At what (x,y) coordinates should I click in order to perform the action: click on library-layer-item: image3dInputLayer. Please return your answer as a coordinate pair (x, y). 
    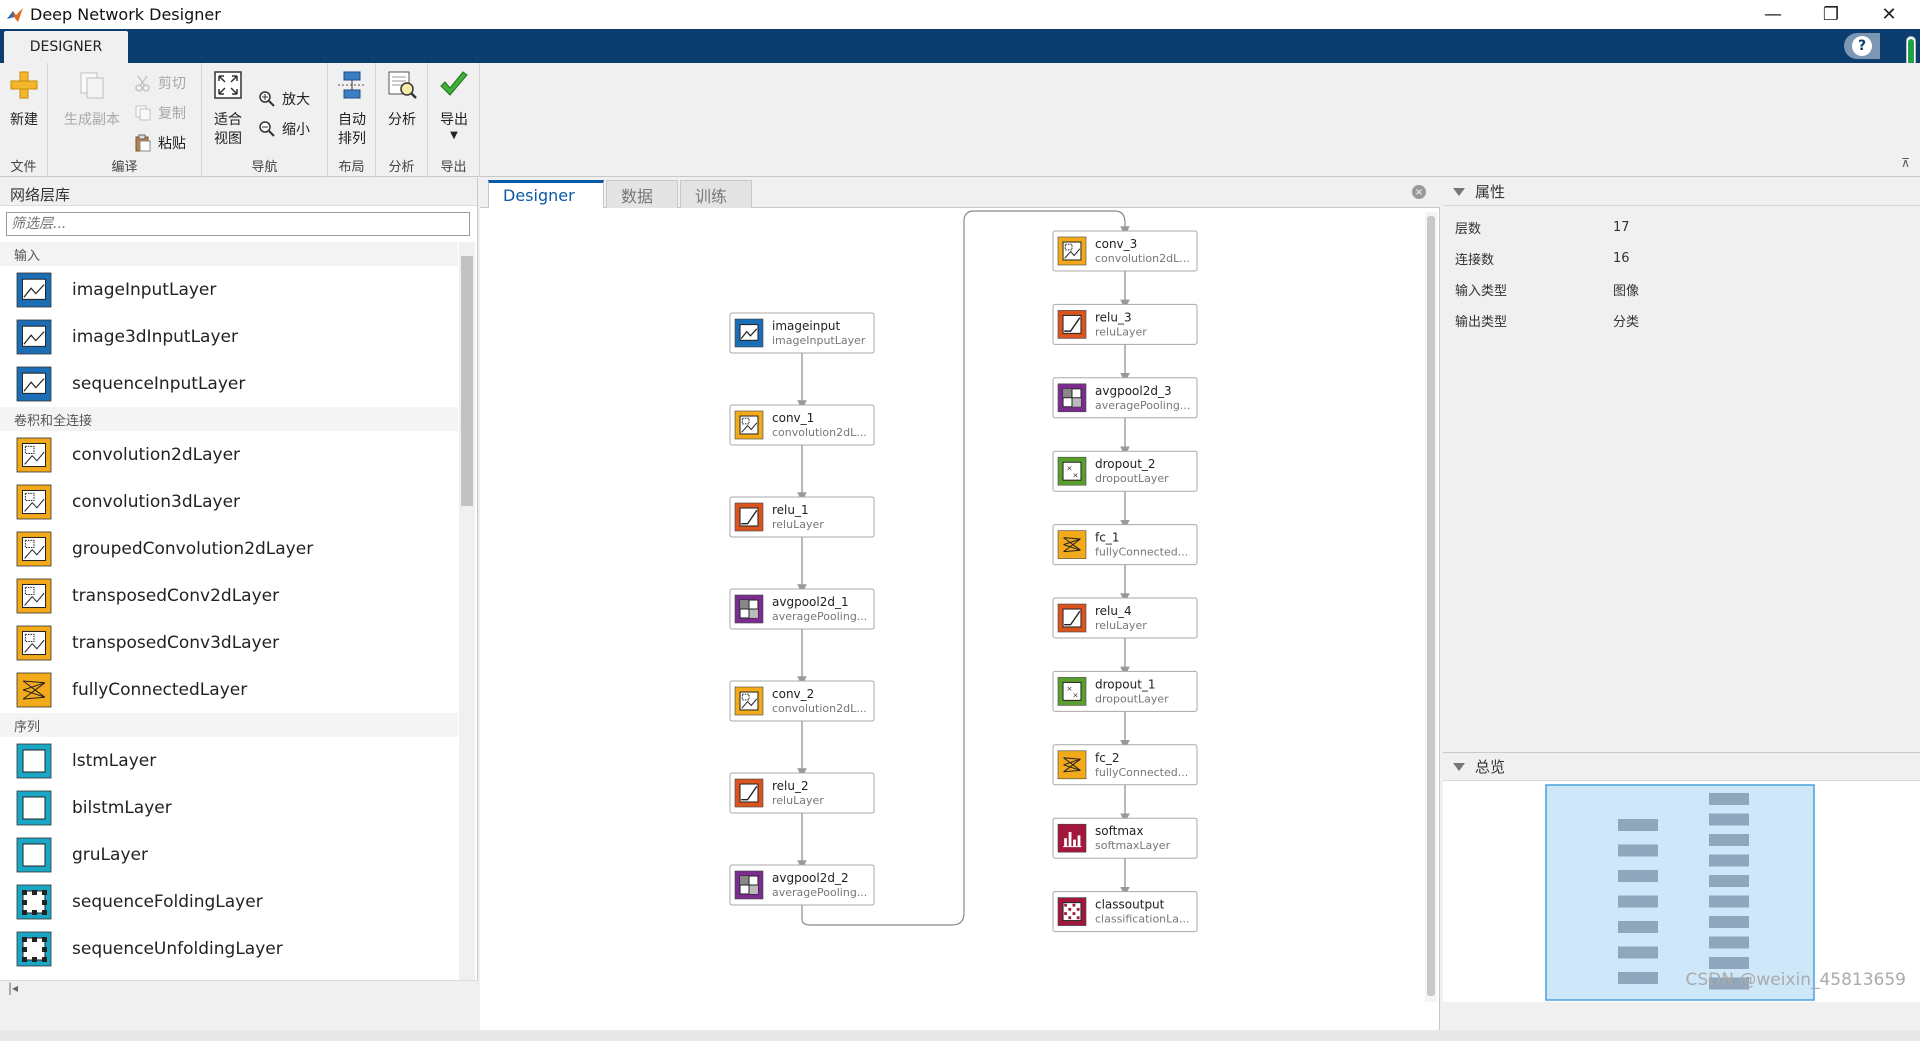
    Looking at the image, I should click on (229, 336).